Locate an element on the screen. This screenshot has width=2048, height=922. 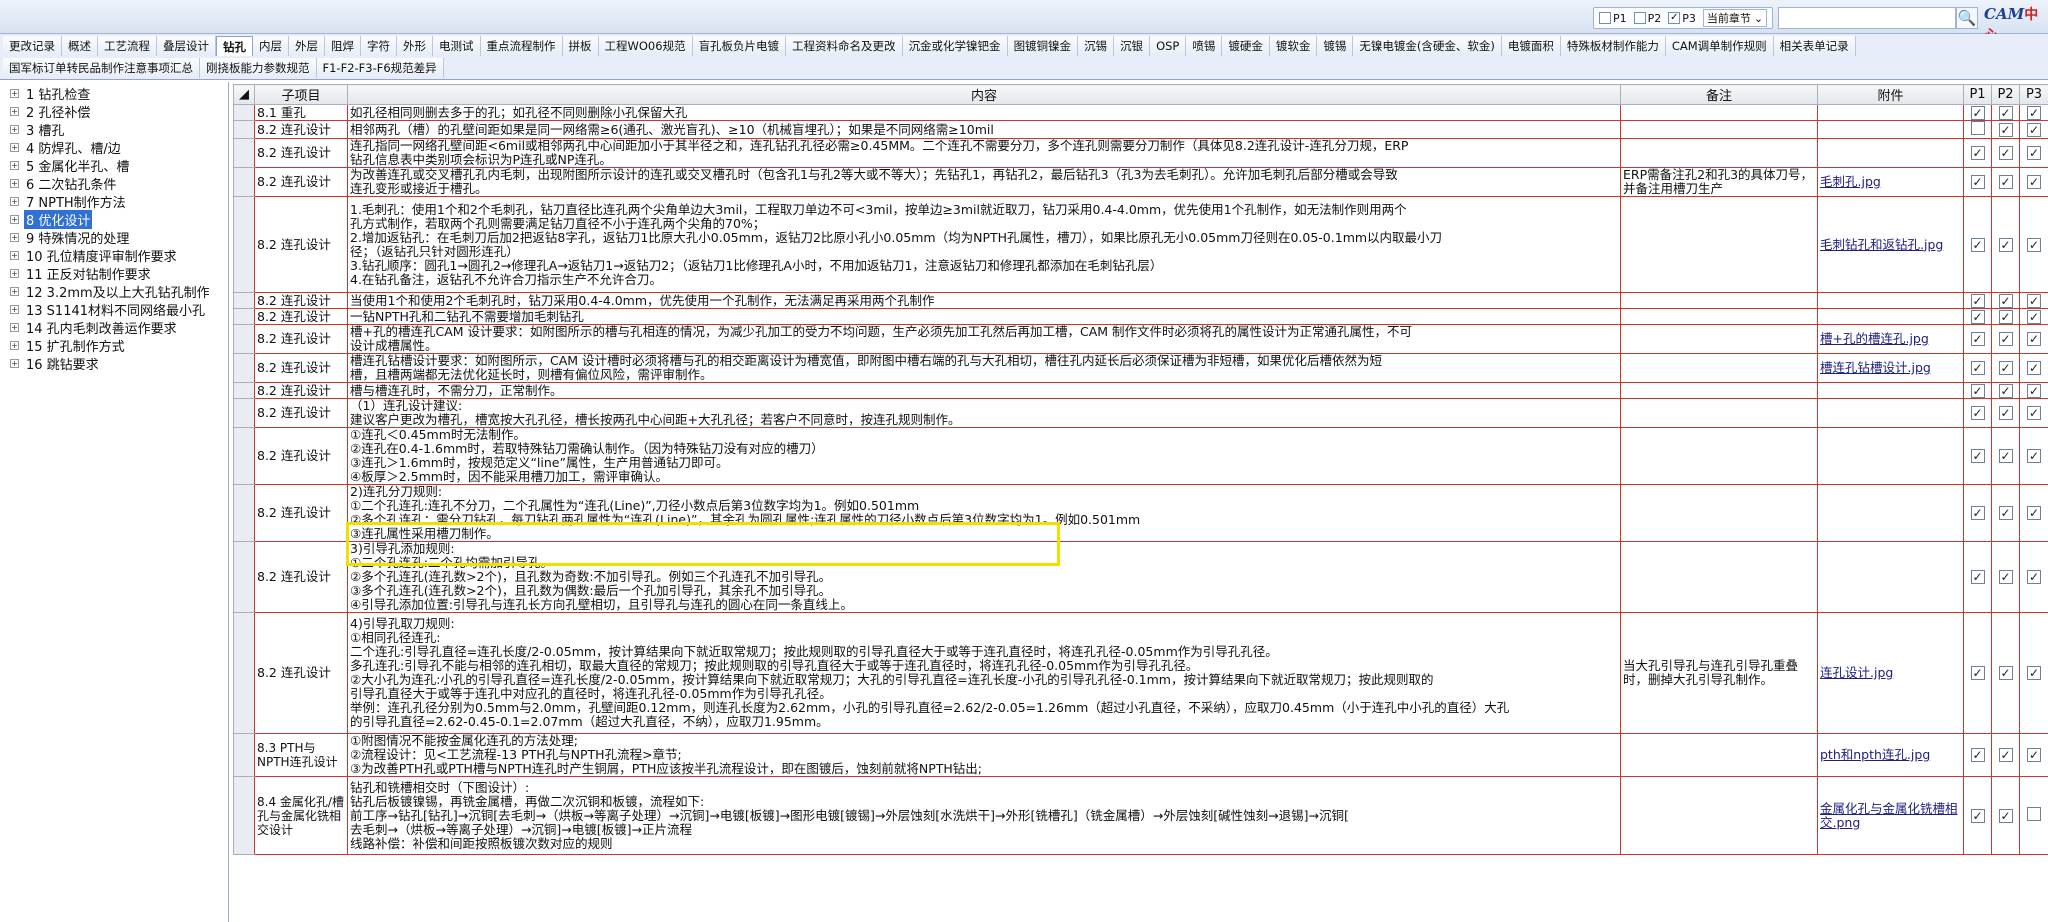
tab-tabs_row1-27: 特殊板材制作能力 is located at coordinates (1613, 46).